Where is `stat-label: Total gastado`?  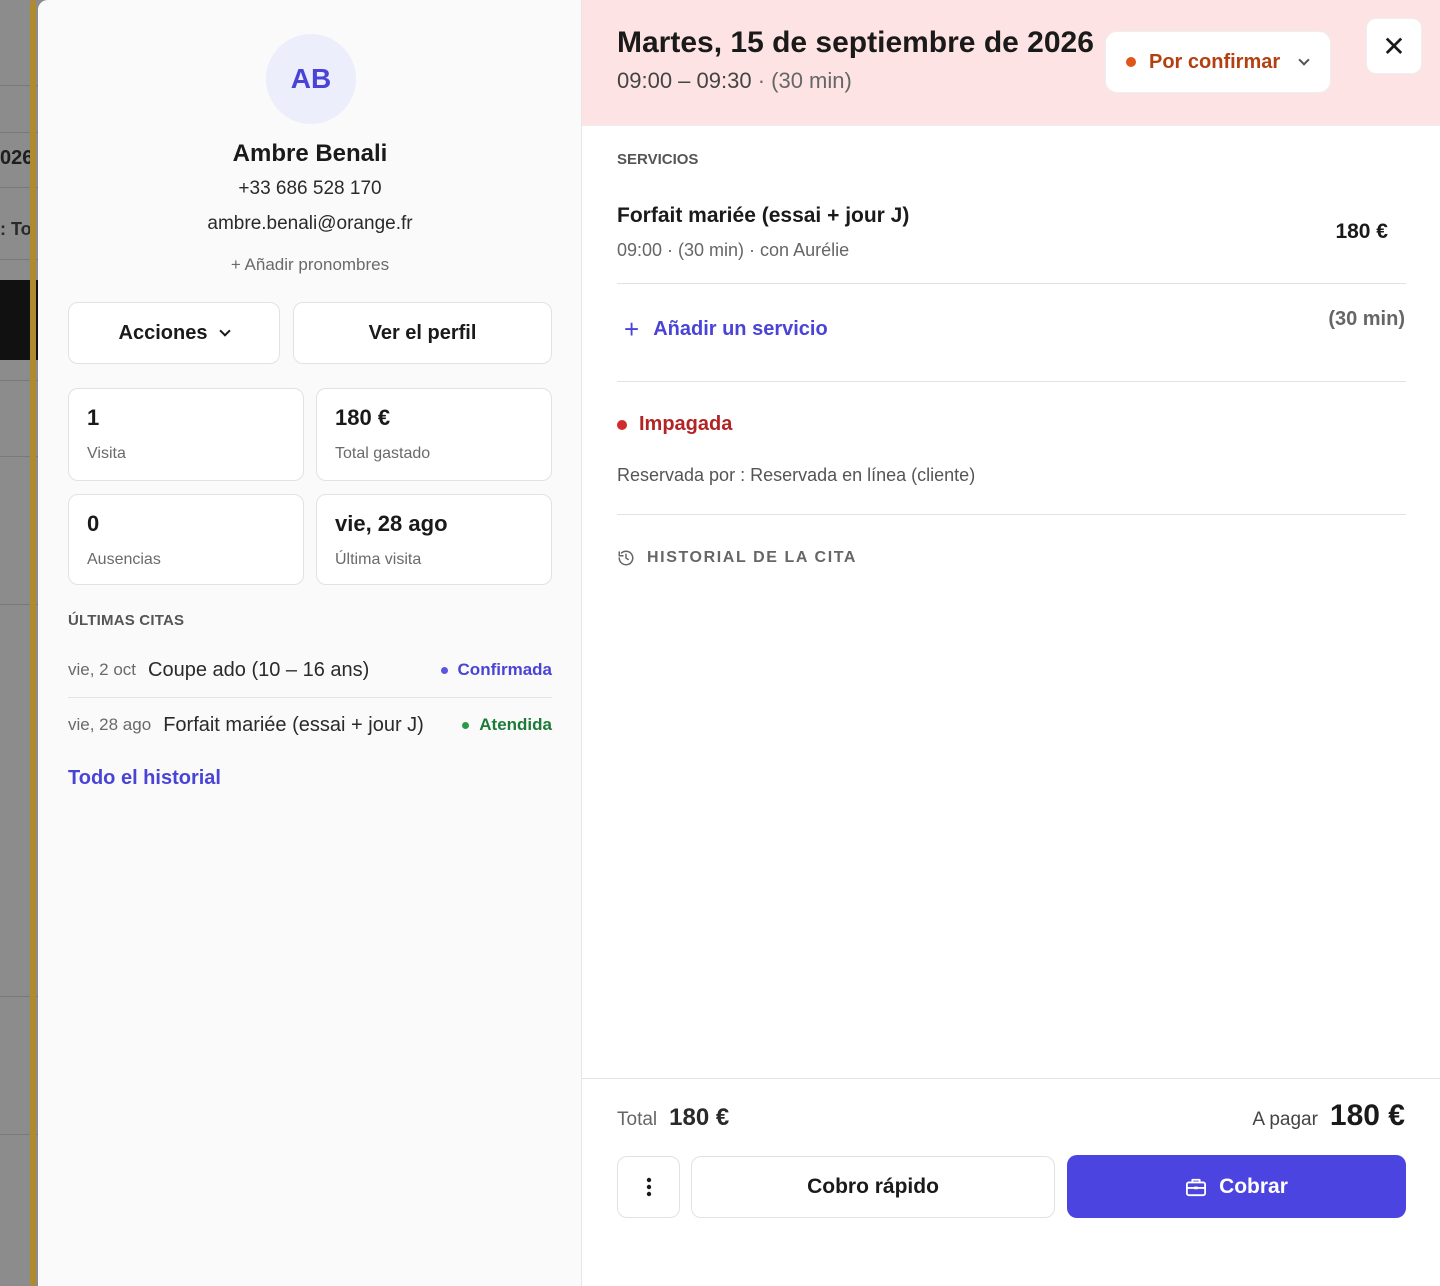 stat-label: Total gastado is located at coordinates (383, 453).